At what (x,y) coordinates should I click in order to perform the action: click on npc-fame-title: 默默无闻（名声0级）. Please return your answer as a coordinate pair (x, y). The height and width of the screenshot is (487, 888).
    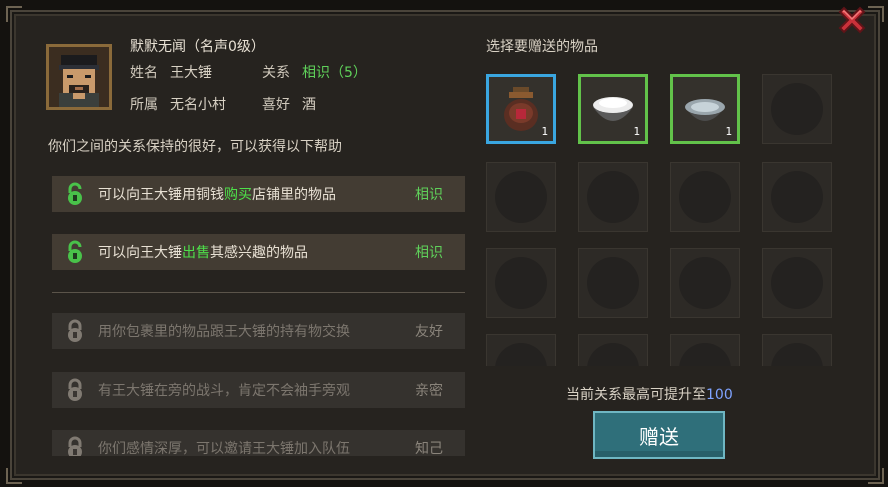
    Looking at the image, I should click on (197, 47).